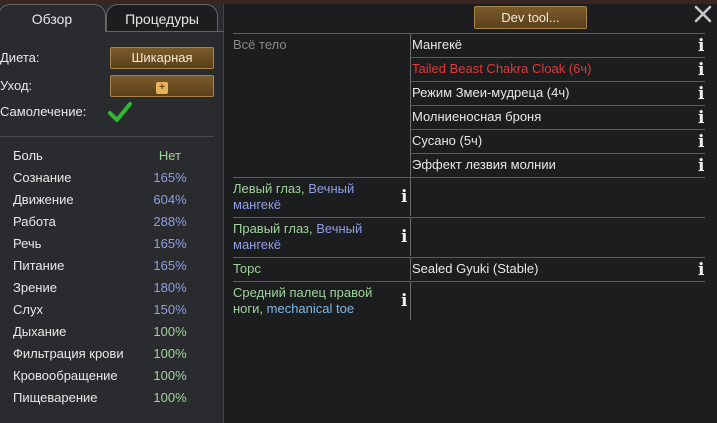 The height and width of the screenshot is (423, 717). What do you see at coordinates (162, 18) in the screenshot?
I see `tab-operations: Процедуры` at bounding box center [162, 18].